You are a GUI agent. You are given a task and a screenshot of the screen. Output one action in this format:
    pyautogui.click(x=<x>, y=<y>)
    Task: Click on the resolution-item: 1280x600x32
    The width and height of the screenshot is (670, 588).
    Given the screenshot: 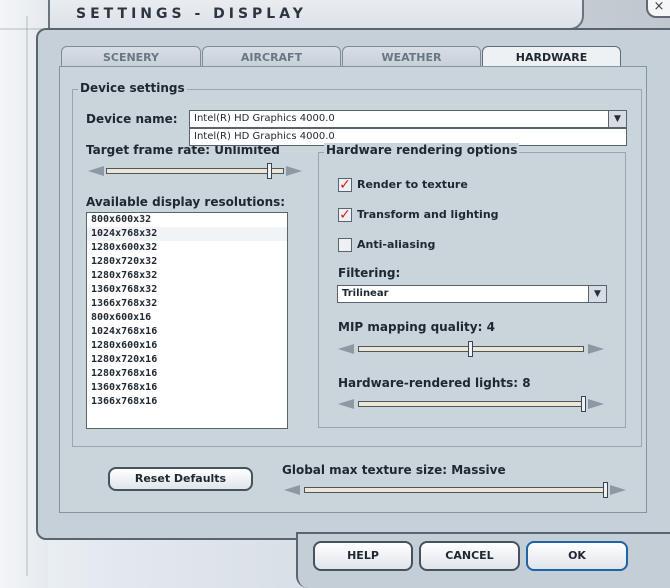 What is the action you would take?
    pyautogui.click(x=187, y=248)
    